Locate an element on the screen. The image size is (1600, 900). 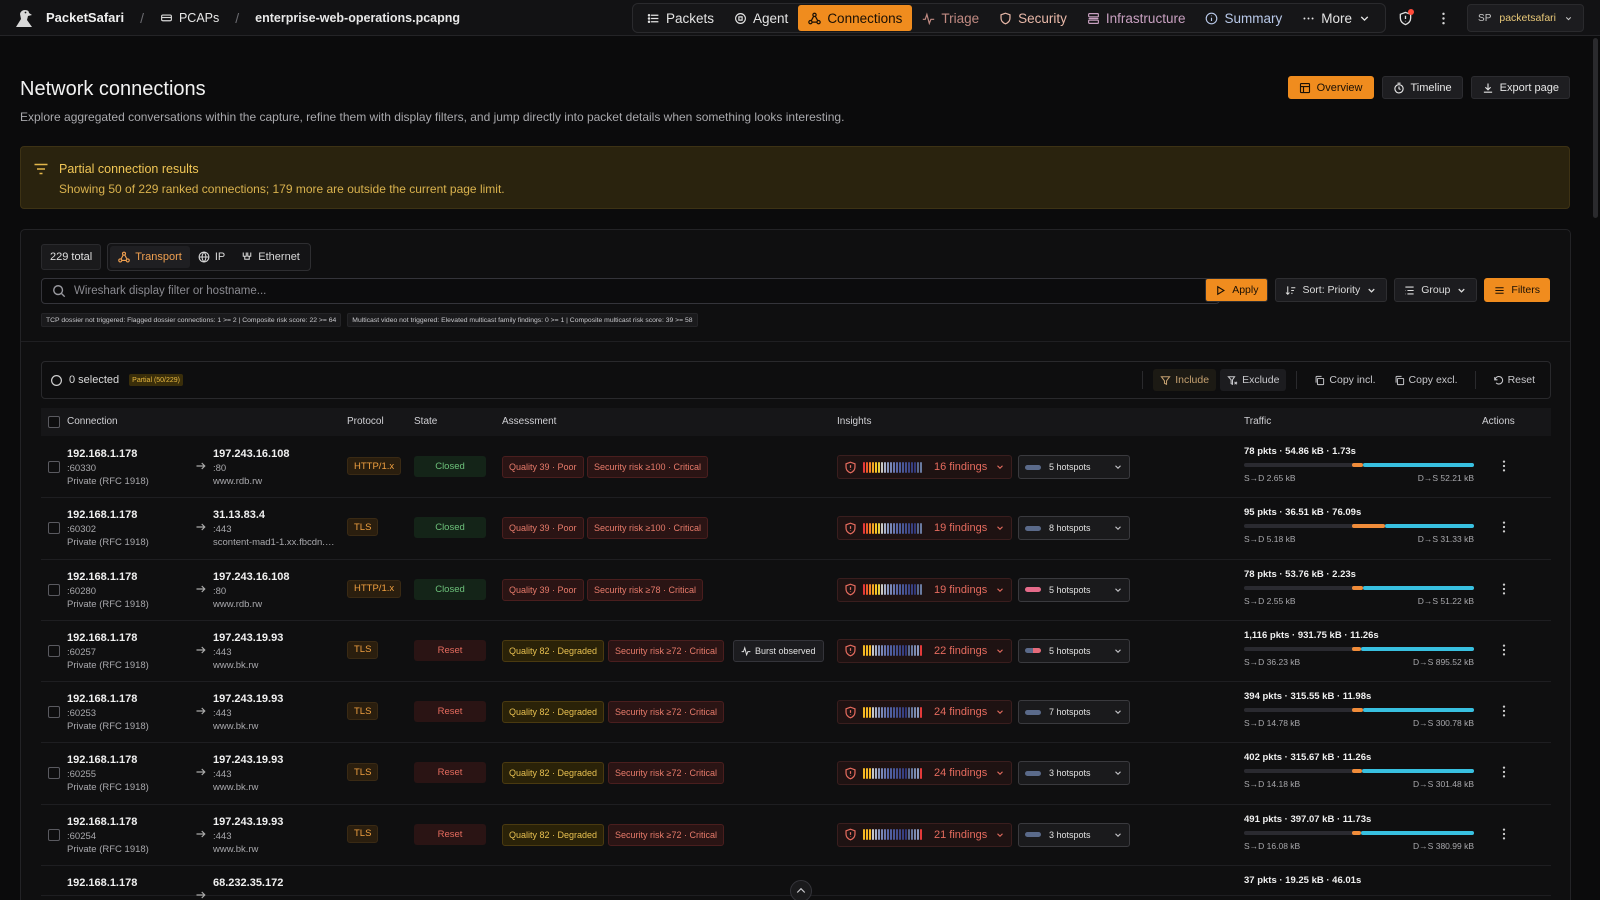
export-page-button: Export page is located at coordinates (1520, 87).